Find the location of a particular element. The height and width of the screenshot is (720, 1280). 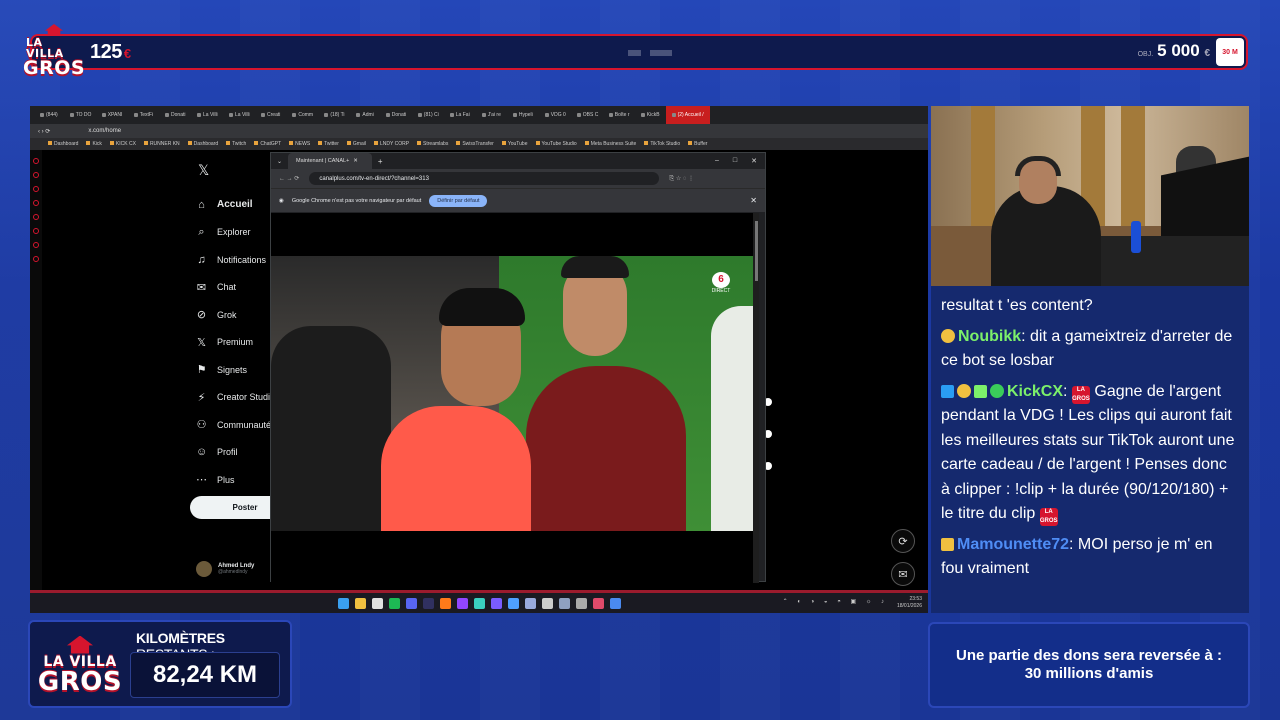

popup-tab: Maintenant | CANAL+ ✕ is located at coordinates (330, 161).